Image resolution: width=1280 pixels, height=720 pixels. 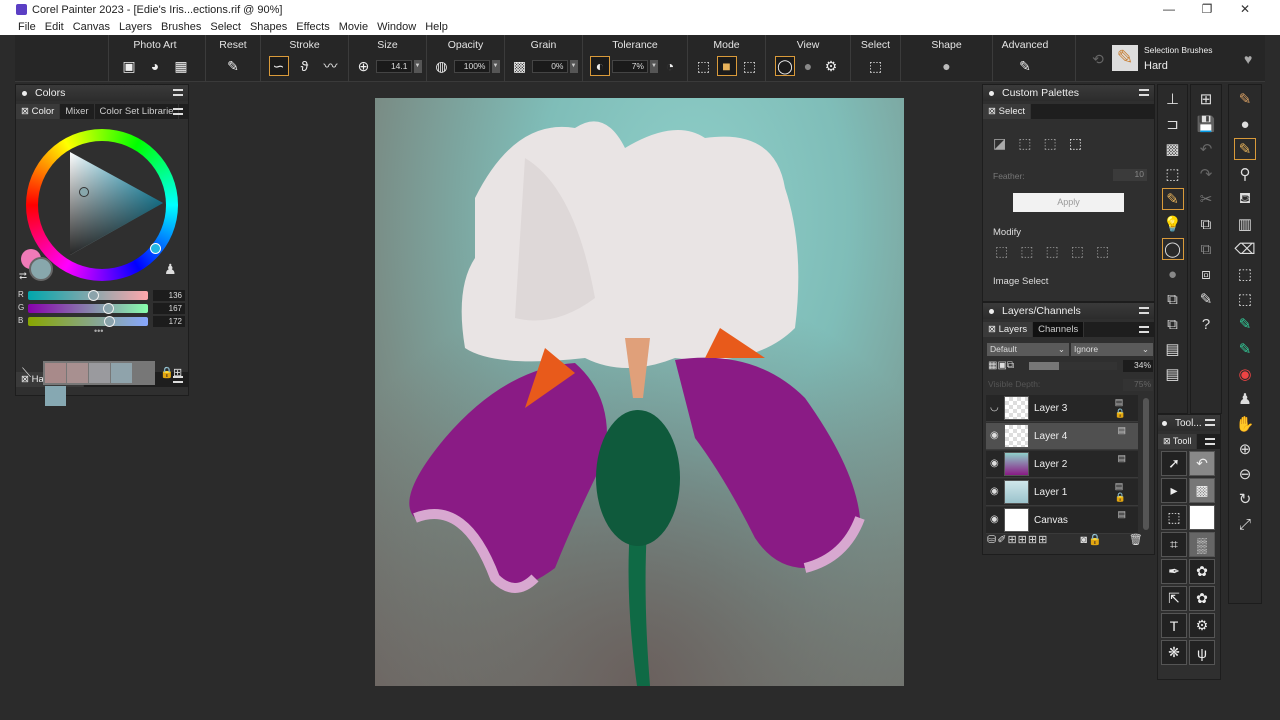 I want to click on menu-effects: Effects, so click(x=312, y=27).